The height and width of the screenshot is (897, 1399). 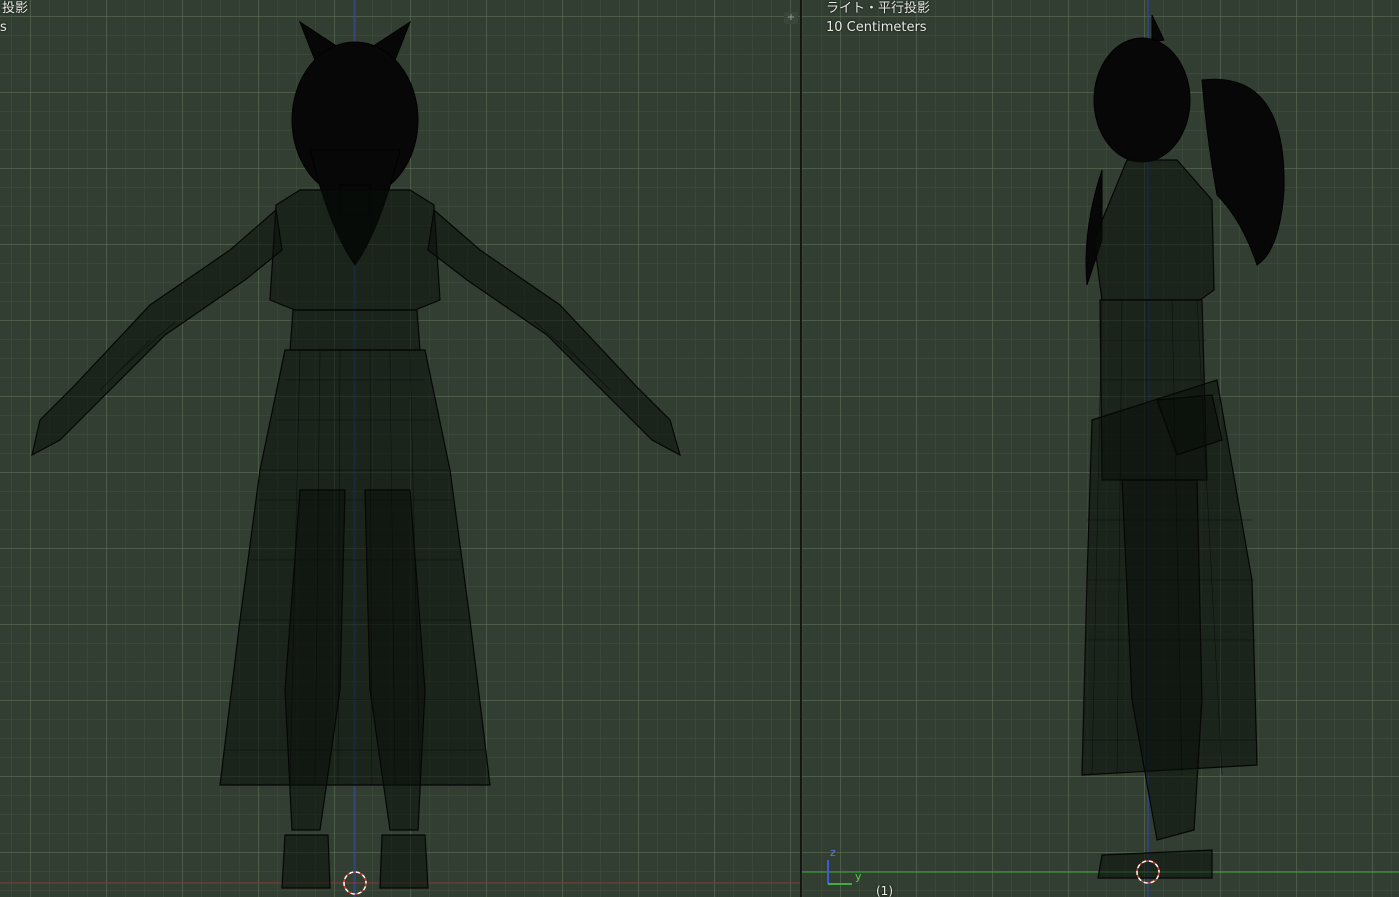 What do you see at coordinates (1169, 519) in the screenshot?
I see `dress-side` at bounding box center [1169, 519].